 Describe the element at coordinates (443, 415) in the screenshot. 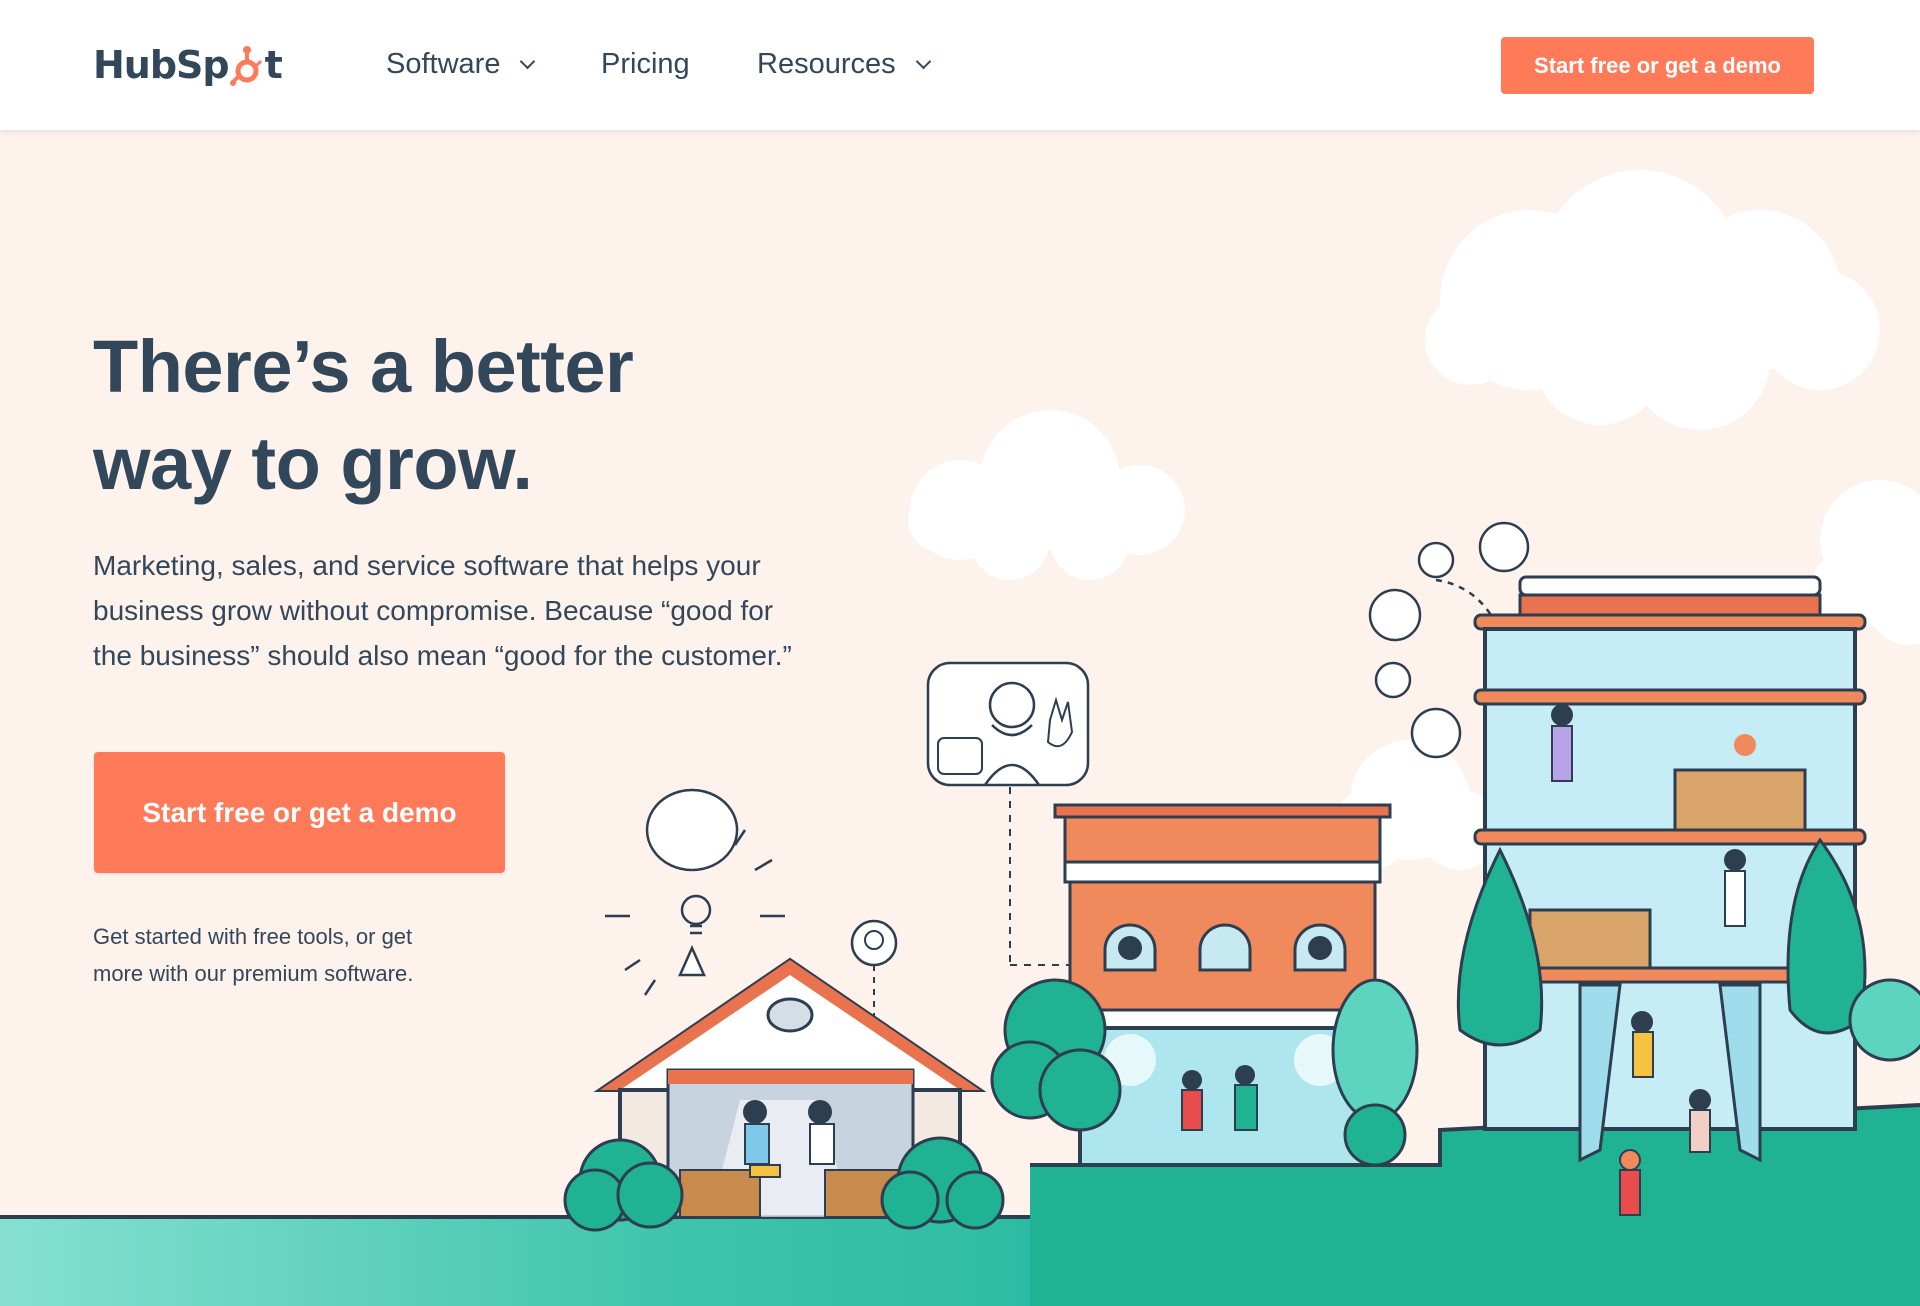

I see `hero-title: There’s a better way to grow.` at that location.